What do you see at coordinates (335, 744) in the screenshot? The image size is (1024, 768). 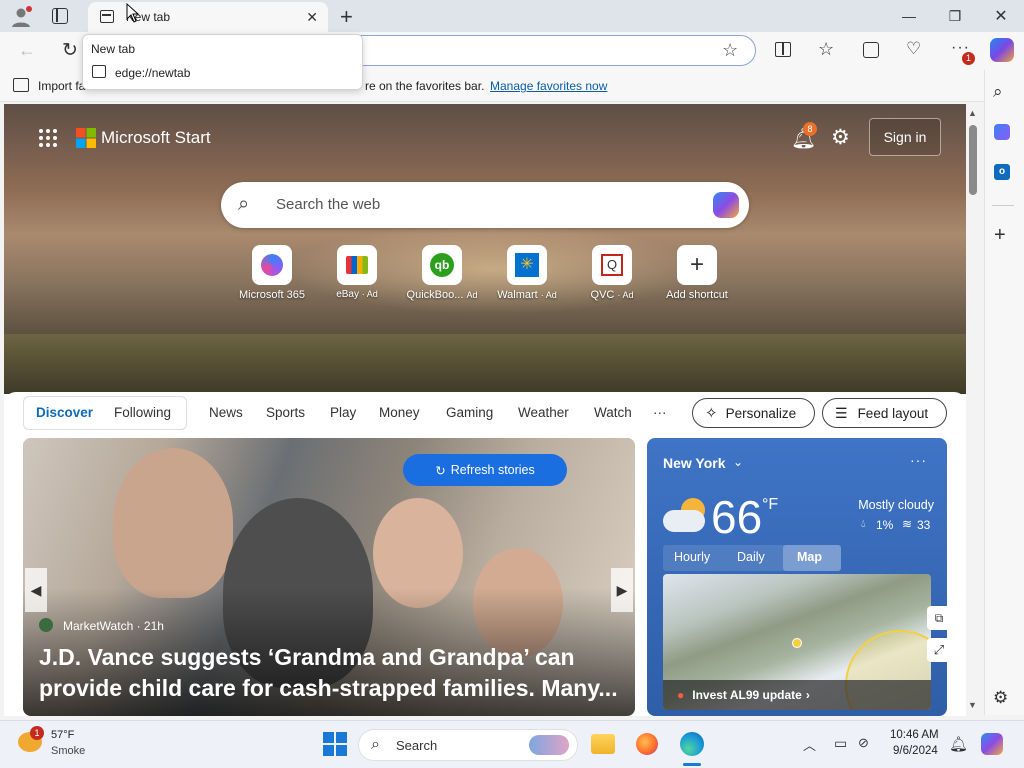 I see `start-button-icon` at bounding box center [335, 744].